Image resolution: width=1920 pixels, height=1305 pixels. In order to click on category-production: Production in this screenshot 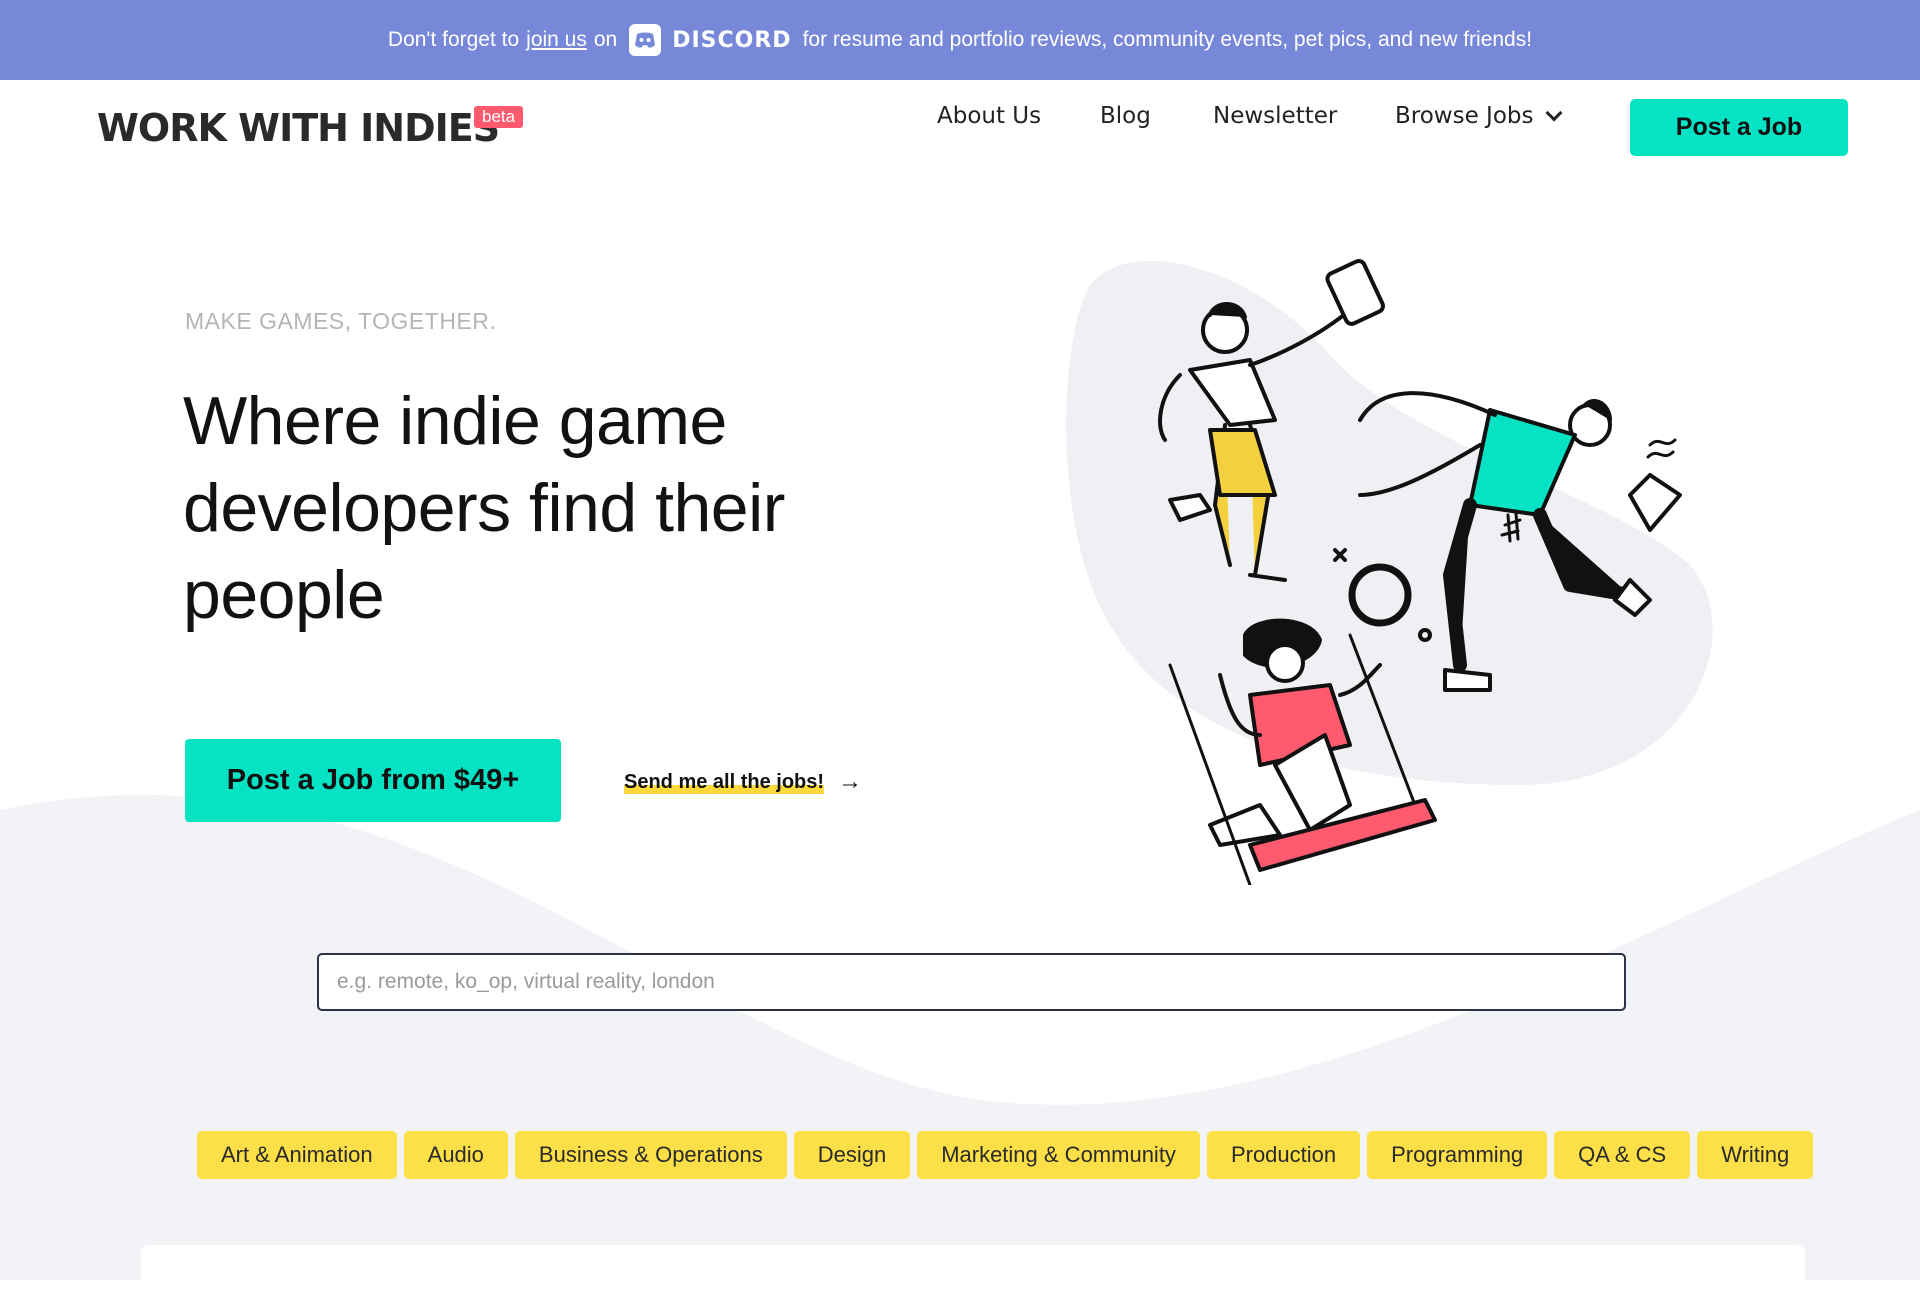, I will do `click(1283, 1155)`.